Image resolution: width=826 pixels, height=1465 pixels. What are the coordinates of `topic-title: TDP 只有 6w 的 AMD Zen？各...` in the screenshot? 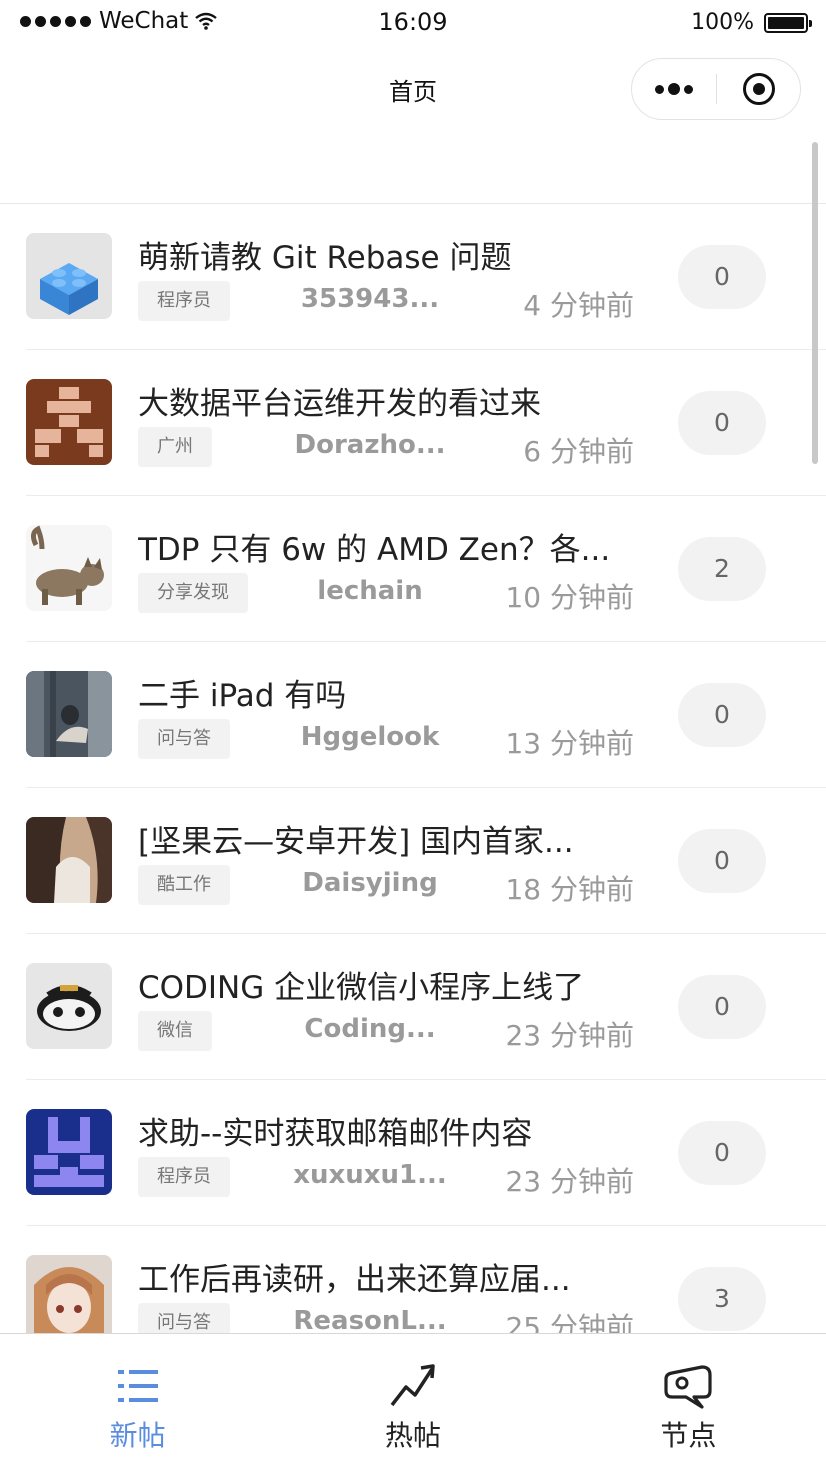 It's located at (374, 550).